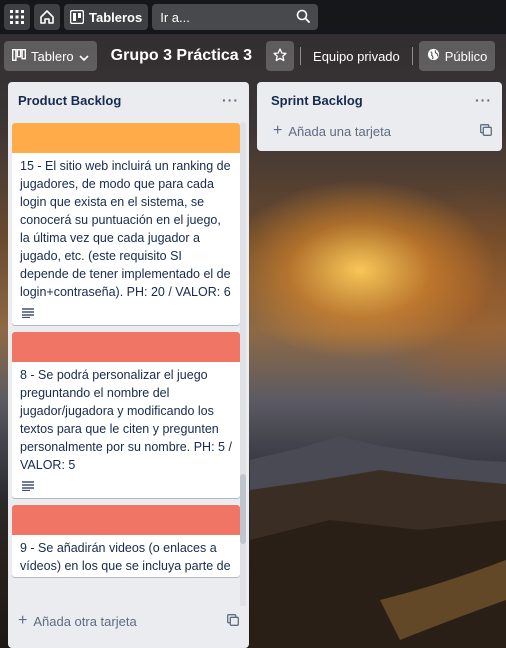 This screenshot has width=506, height=648. I want to click on add-card-content: + Añada otra tarjeta, so click(77, 621).